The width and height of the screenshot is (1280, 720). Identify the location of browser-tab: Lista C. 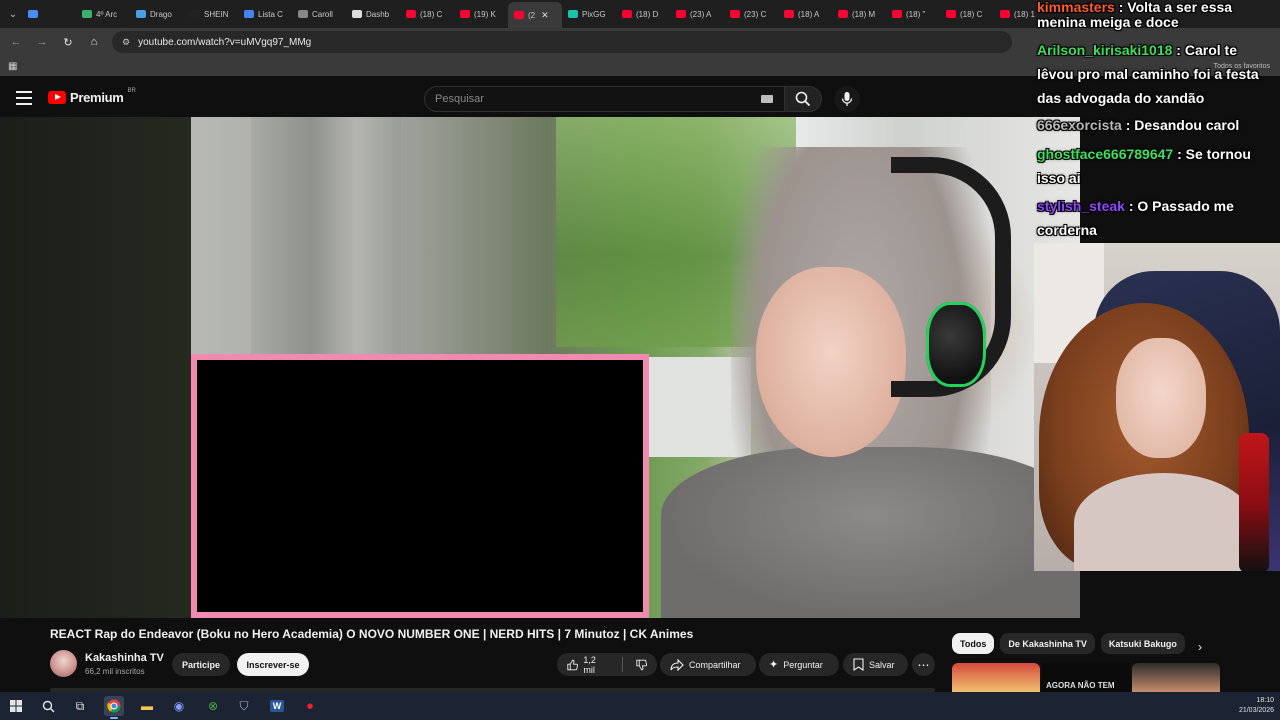
(265, 14).